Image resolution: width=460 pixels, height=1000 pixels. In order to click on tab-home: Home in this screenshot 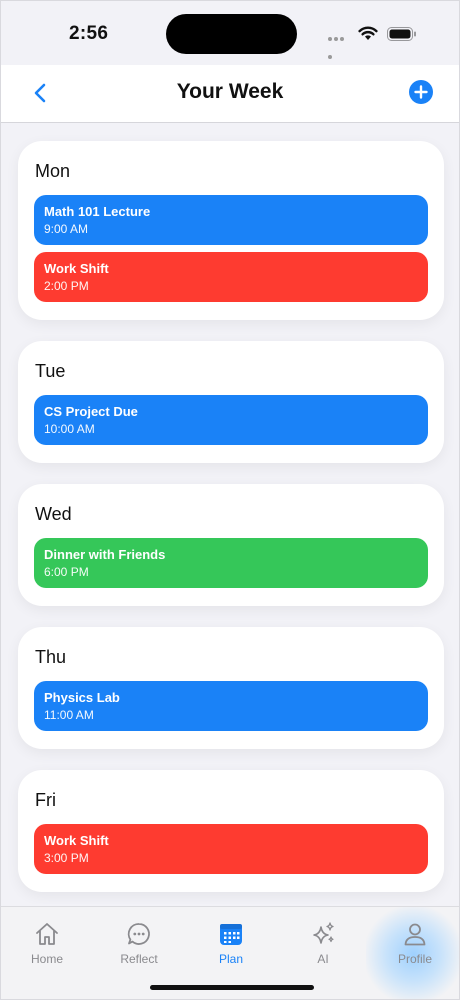, I will do `click(47, 953)`.